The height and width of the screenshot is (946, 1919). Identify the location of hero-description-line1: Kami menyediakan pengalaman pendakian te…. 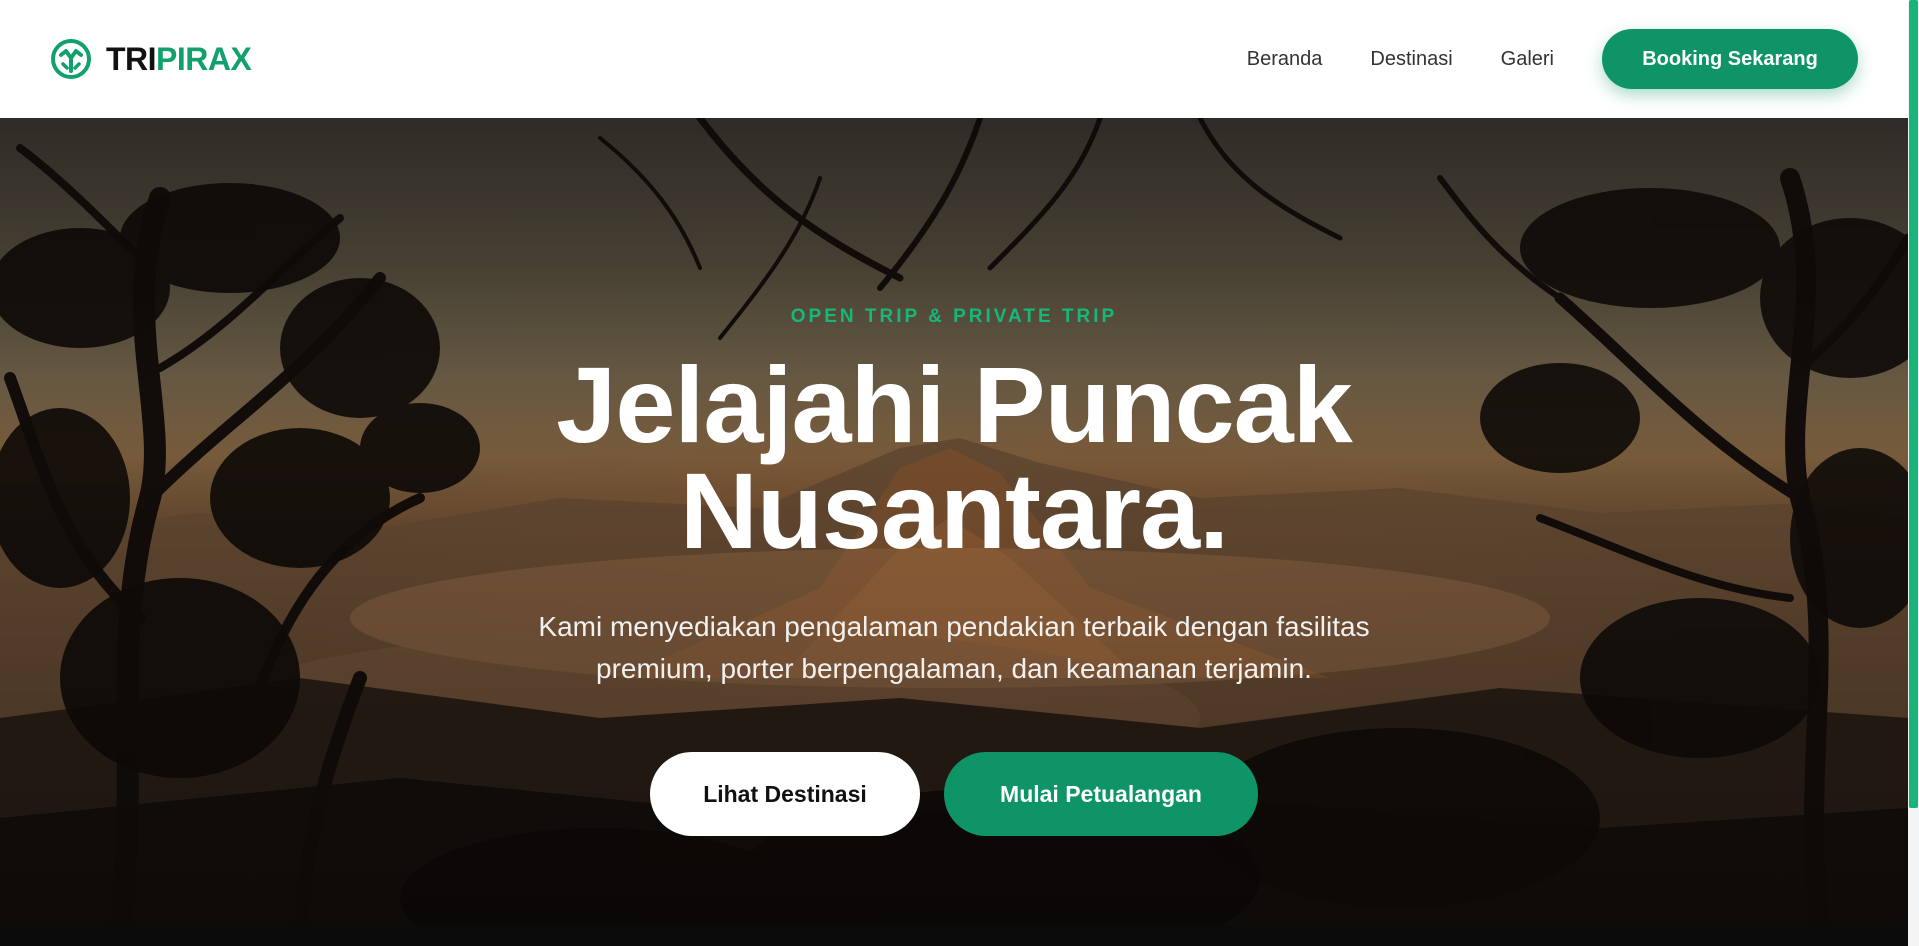
(954, 626).